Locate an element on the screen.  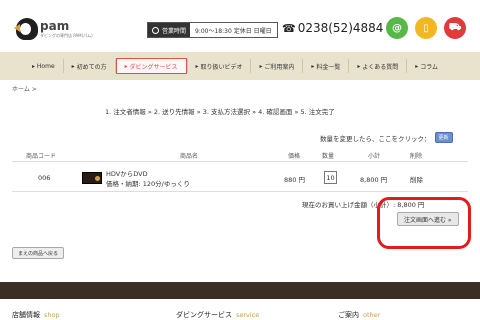
business-hours: 営業時間 9:00～18:30 定休日 日曜日 is located at coordinates (212, 30).